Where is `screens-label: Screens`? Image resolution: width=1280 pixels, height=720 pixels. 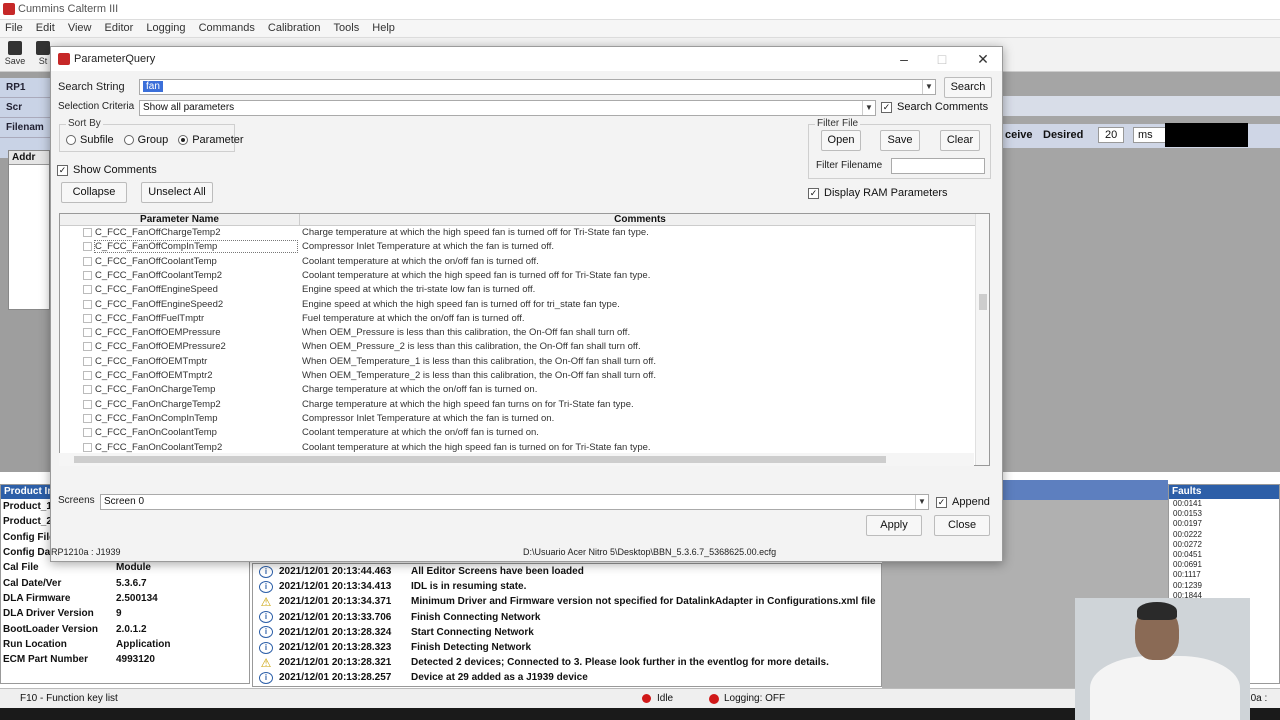 screens-label: Screens is located at coordinates (76, 500).